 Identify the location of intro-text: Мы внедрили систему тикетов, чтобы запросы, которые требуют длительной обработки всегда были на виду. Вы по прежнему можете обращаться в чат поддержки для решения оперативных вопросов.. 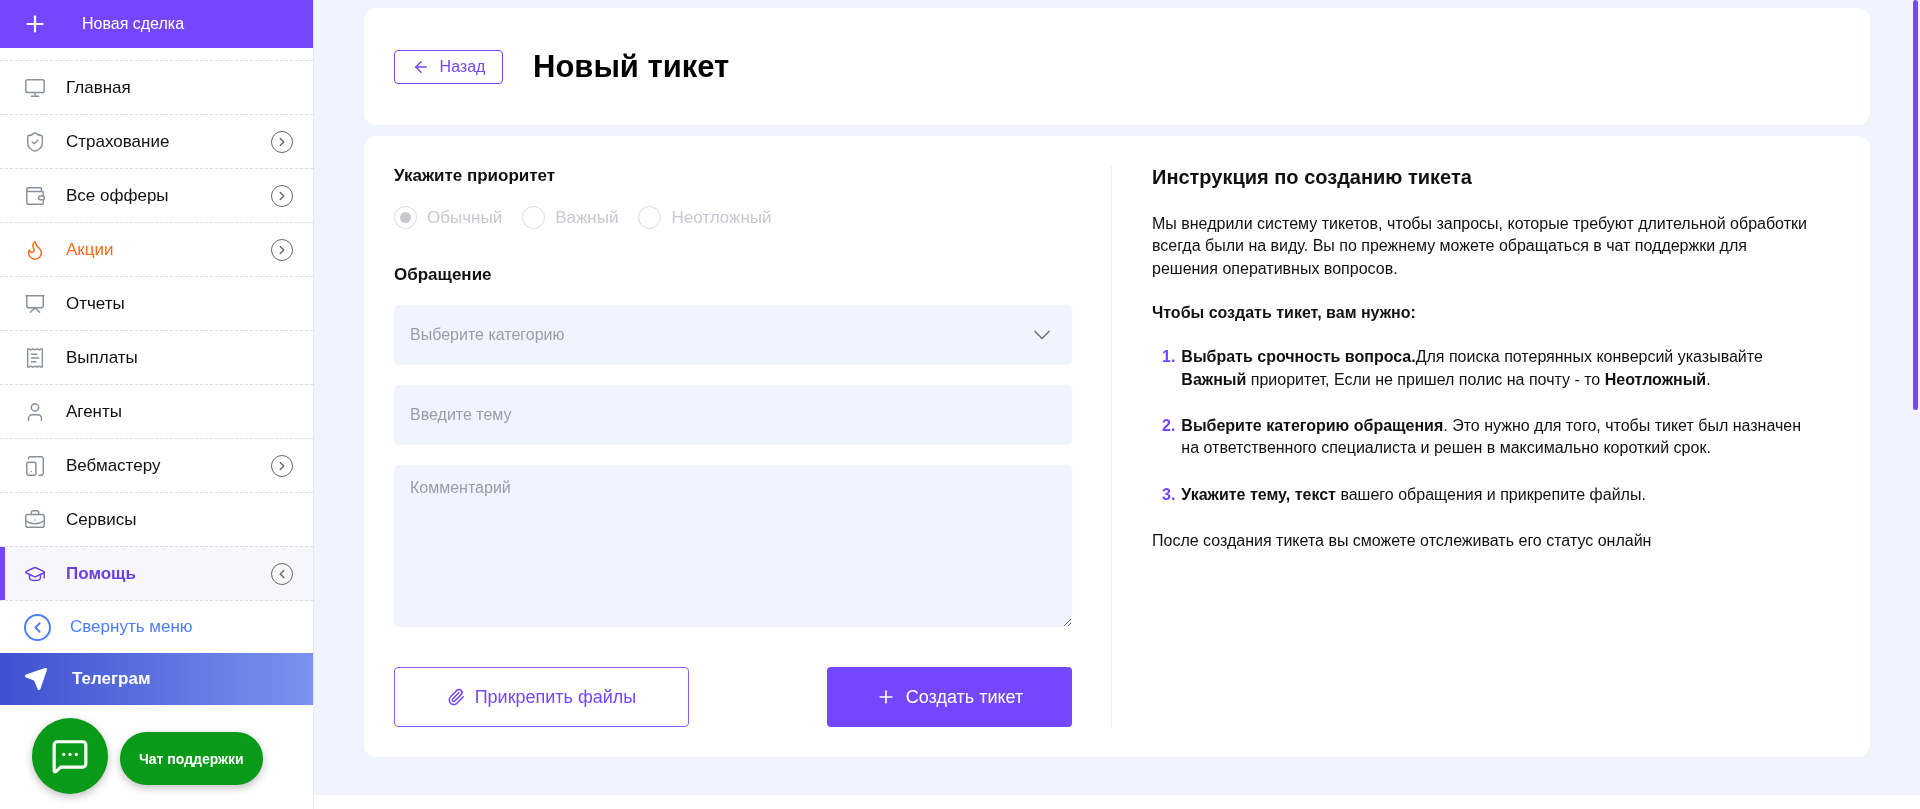
(1480, 246).